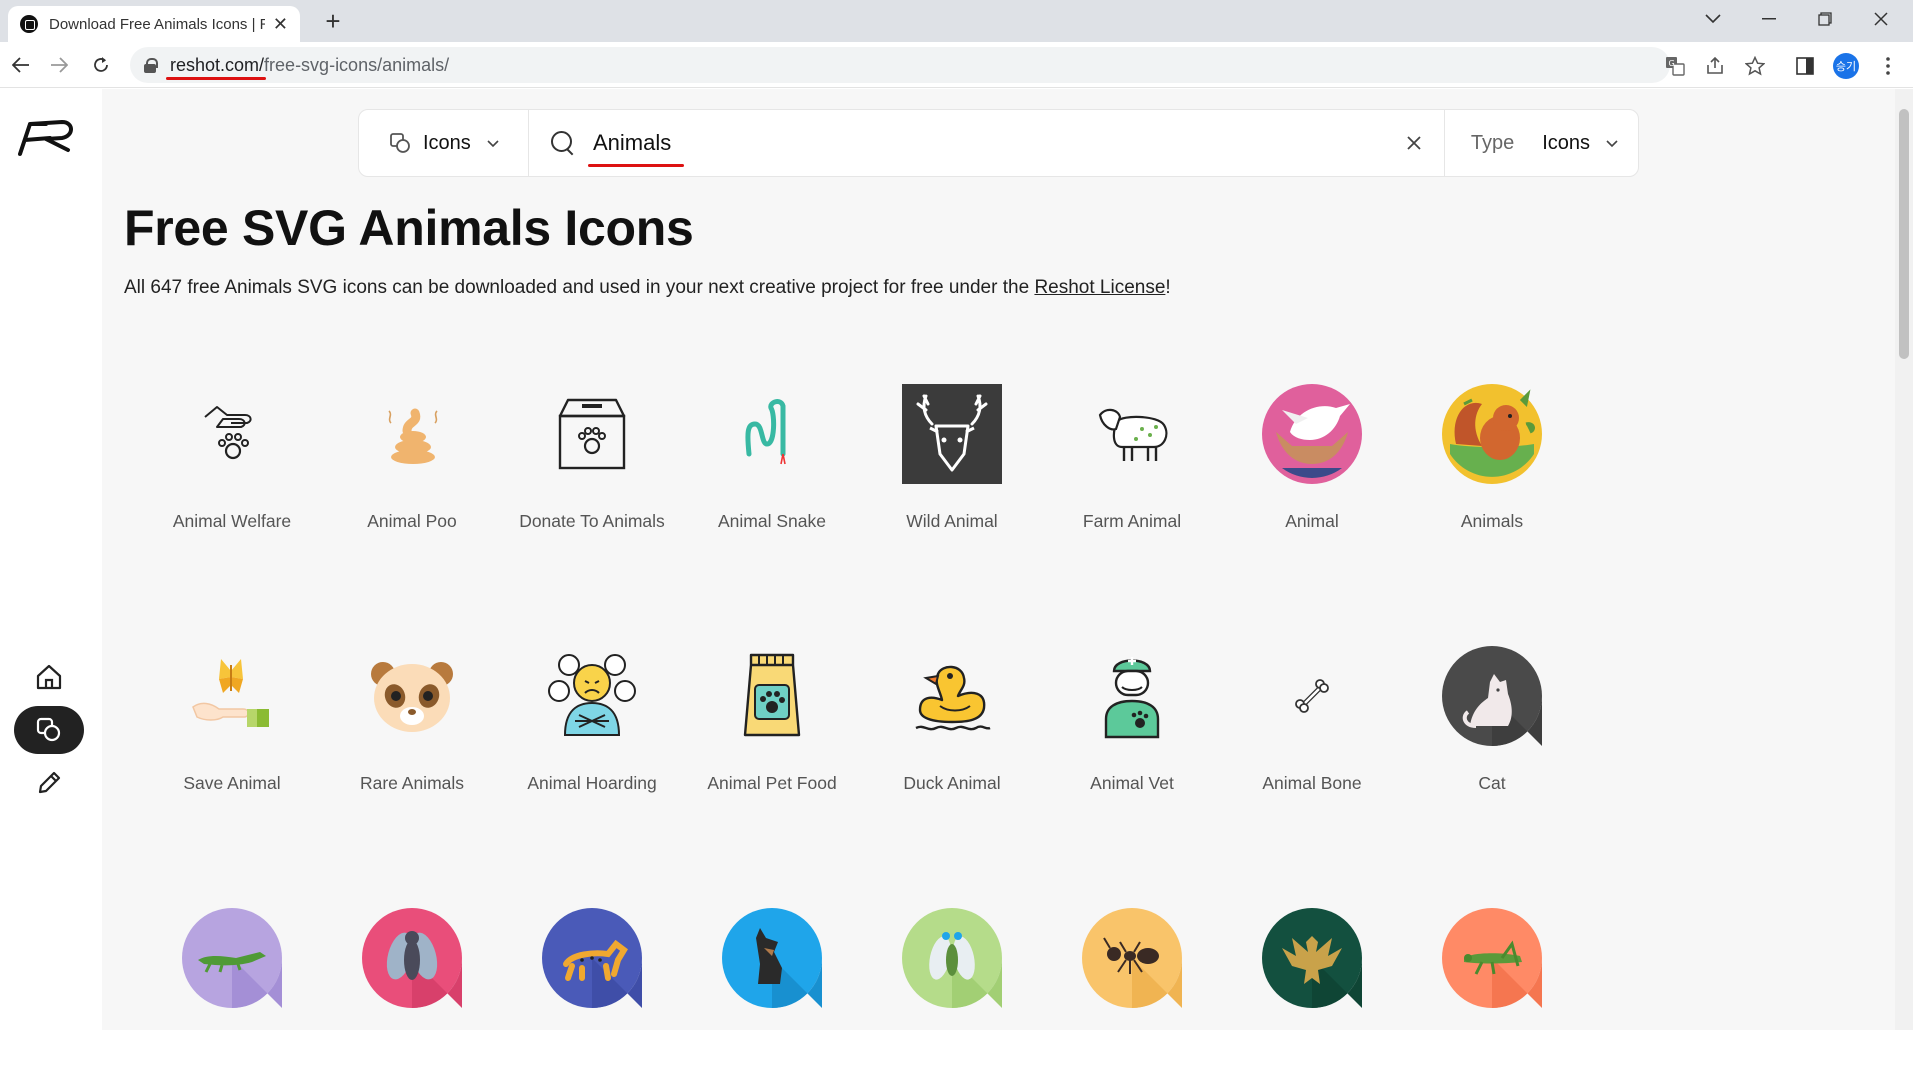 Image resolution: width=1913 pixels, height=1083 pixels. I want to click on query-underline-annotation, so click(636, 165).